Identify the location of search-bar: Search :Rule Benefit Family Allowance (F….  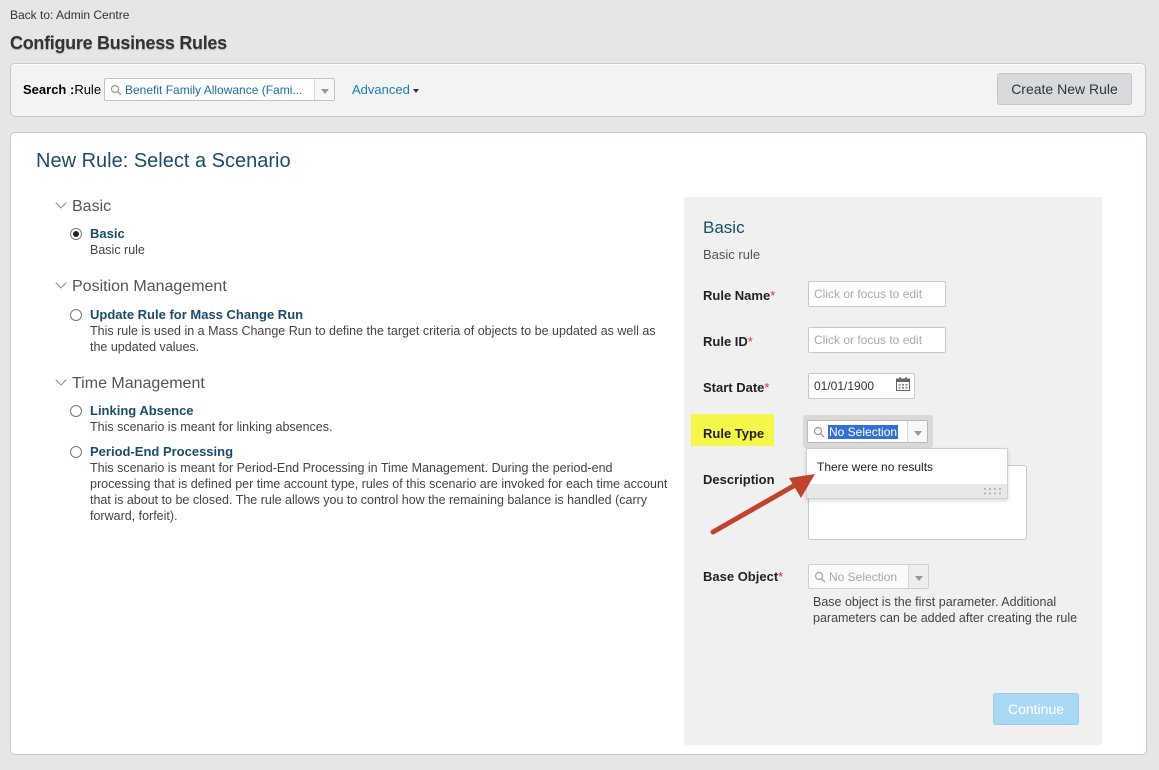
(578, 90).